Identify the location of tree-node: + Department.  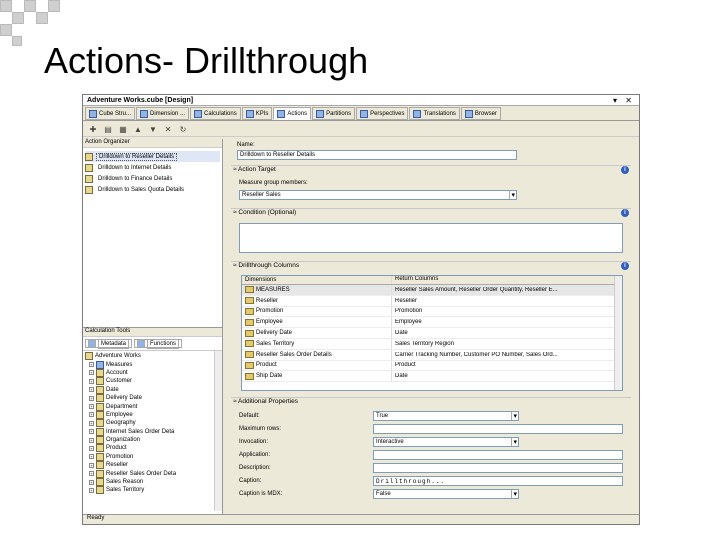
(152, 406).